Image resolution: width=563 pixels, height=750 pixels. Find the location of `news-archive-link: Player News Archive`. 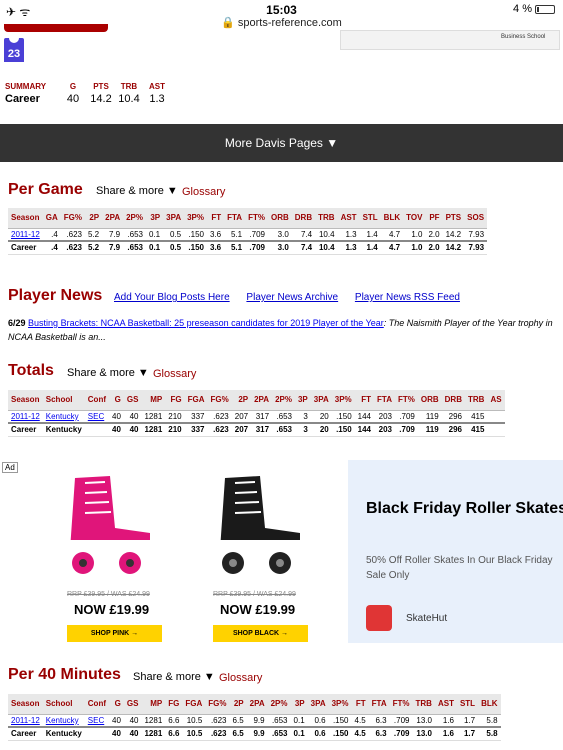

news-archive-link: Player News Archive is located at coordinates (292, 297).